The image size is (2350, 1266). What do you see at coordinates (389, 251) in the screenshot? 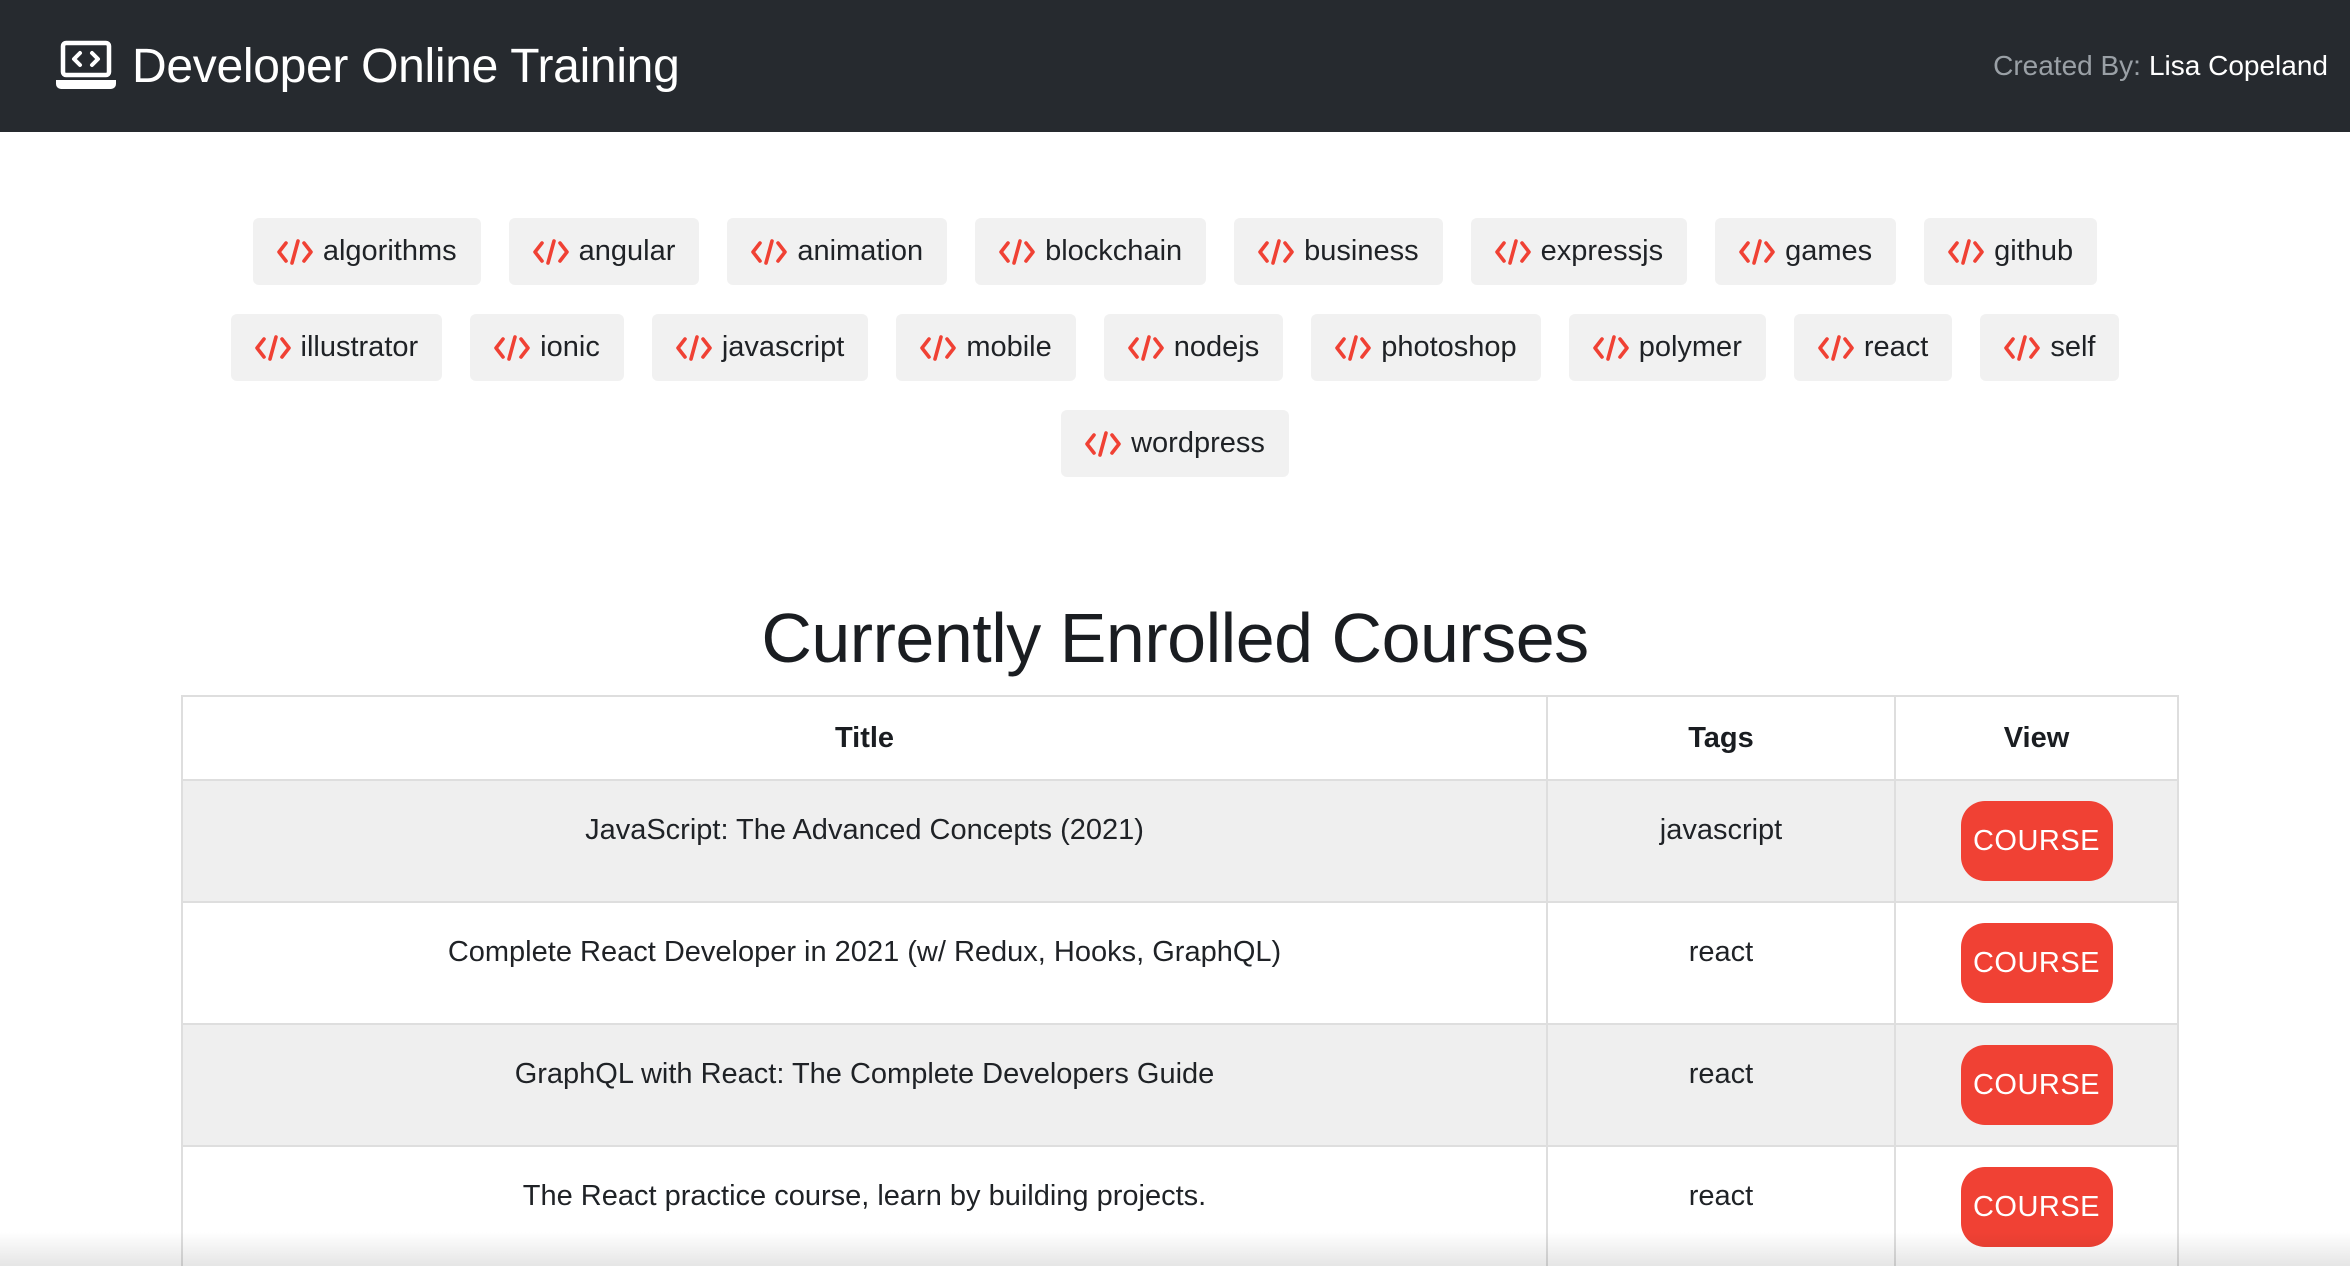
I see `tag-label: algorithms` at bounding box center [389, 251].